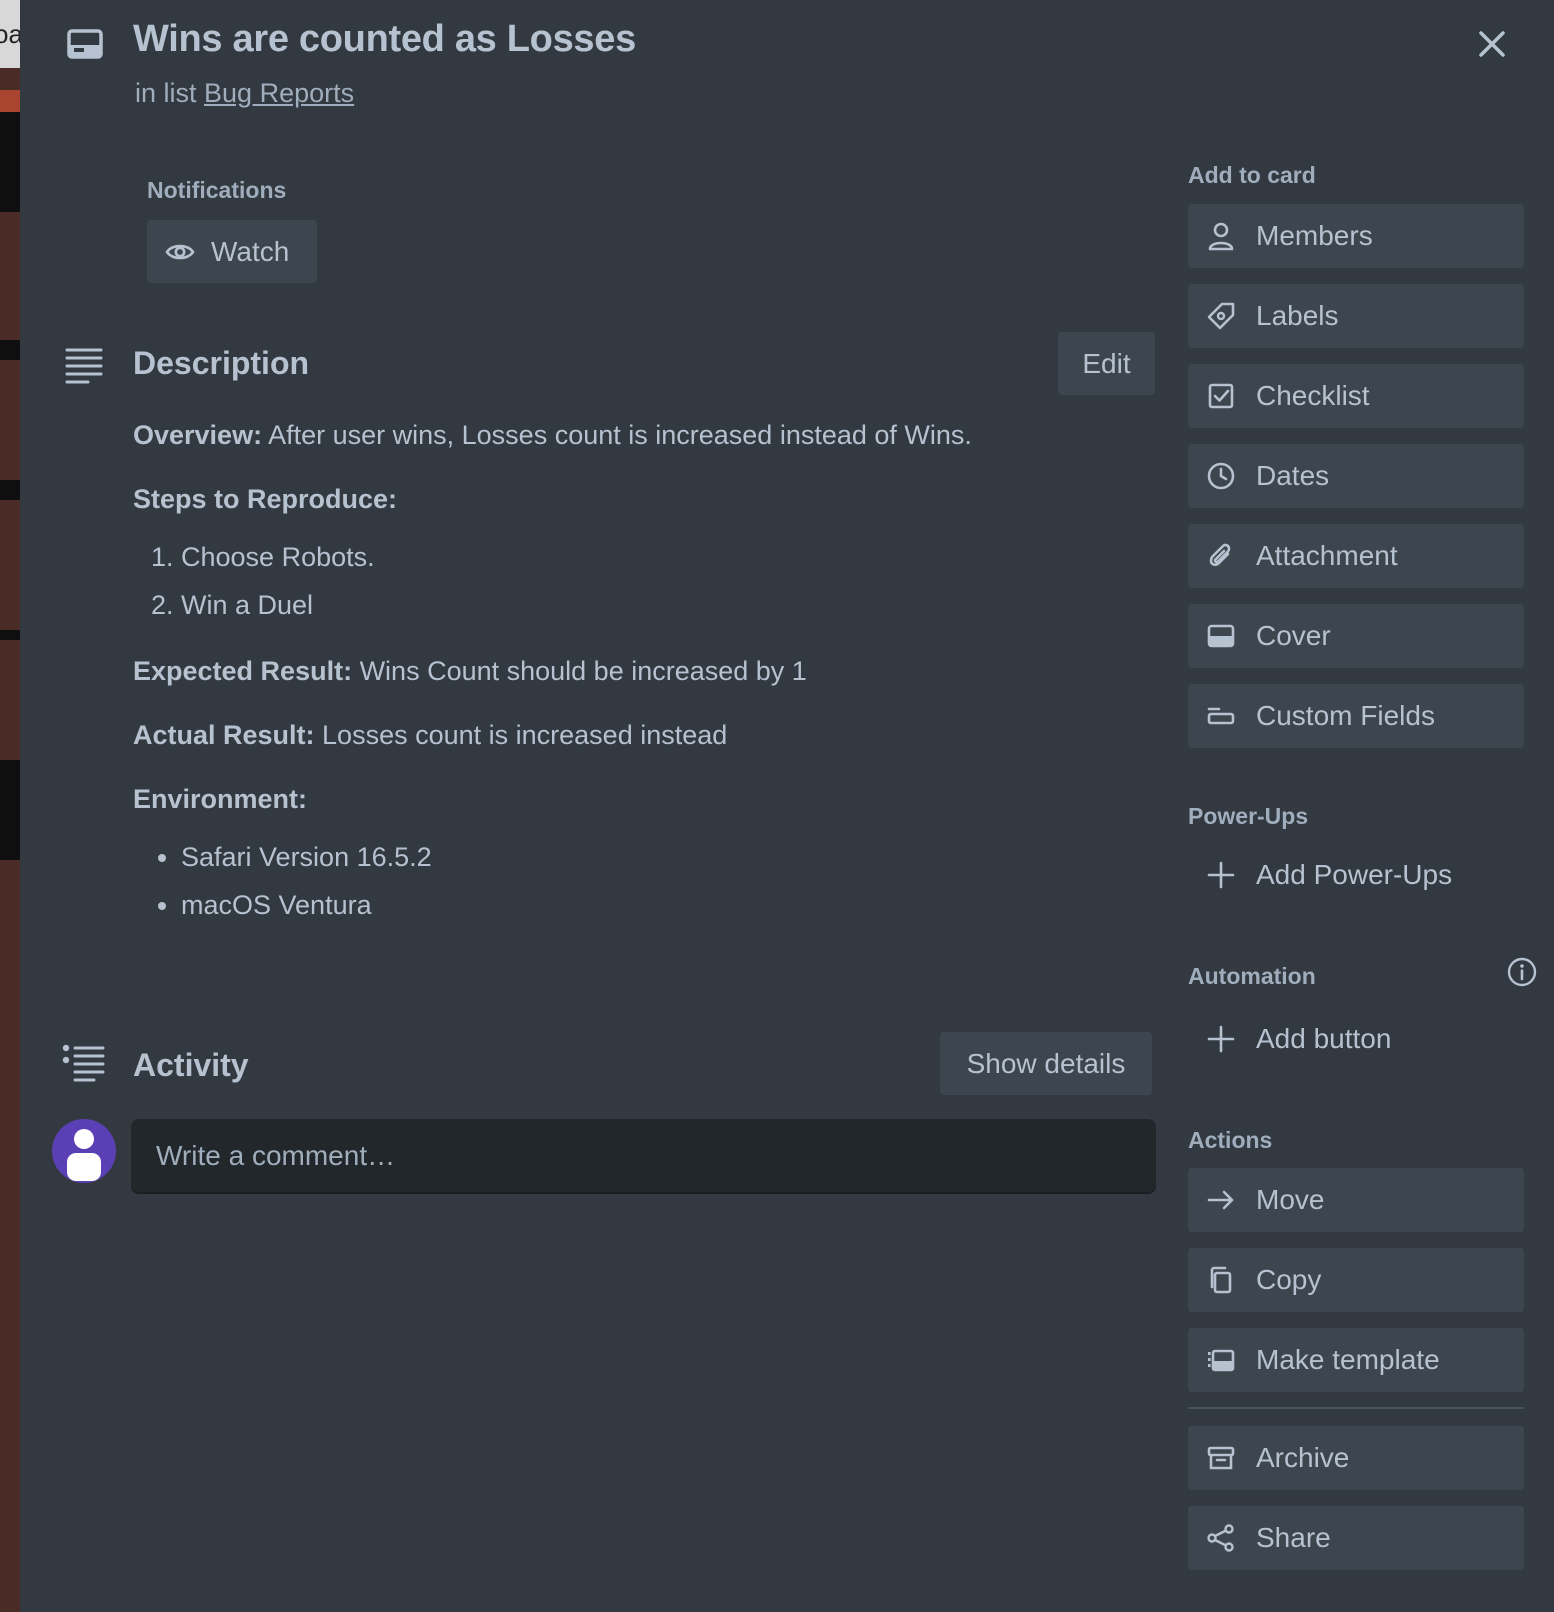 The image size is (1554, 1612). What do you see at coordinates (1221, 1360) in the screenshot?
I see `template-icon` at bounding box center [1221, 1360].